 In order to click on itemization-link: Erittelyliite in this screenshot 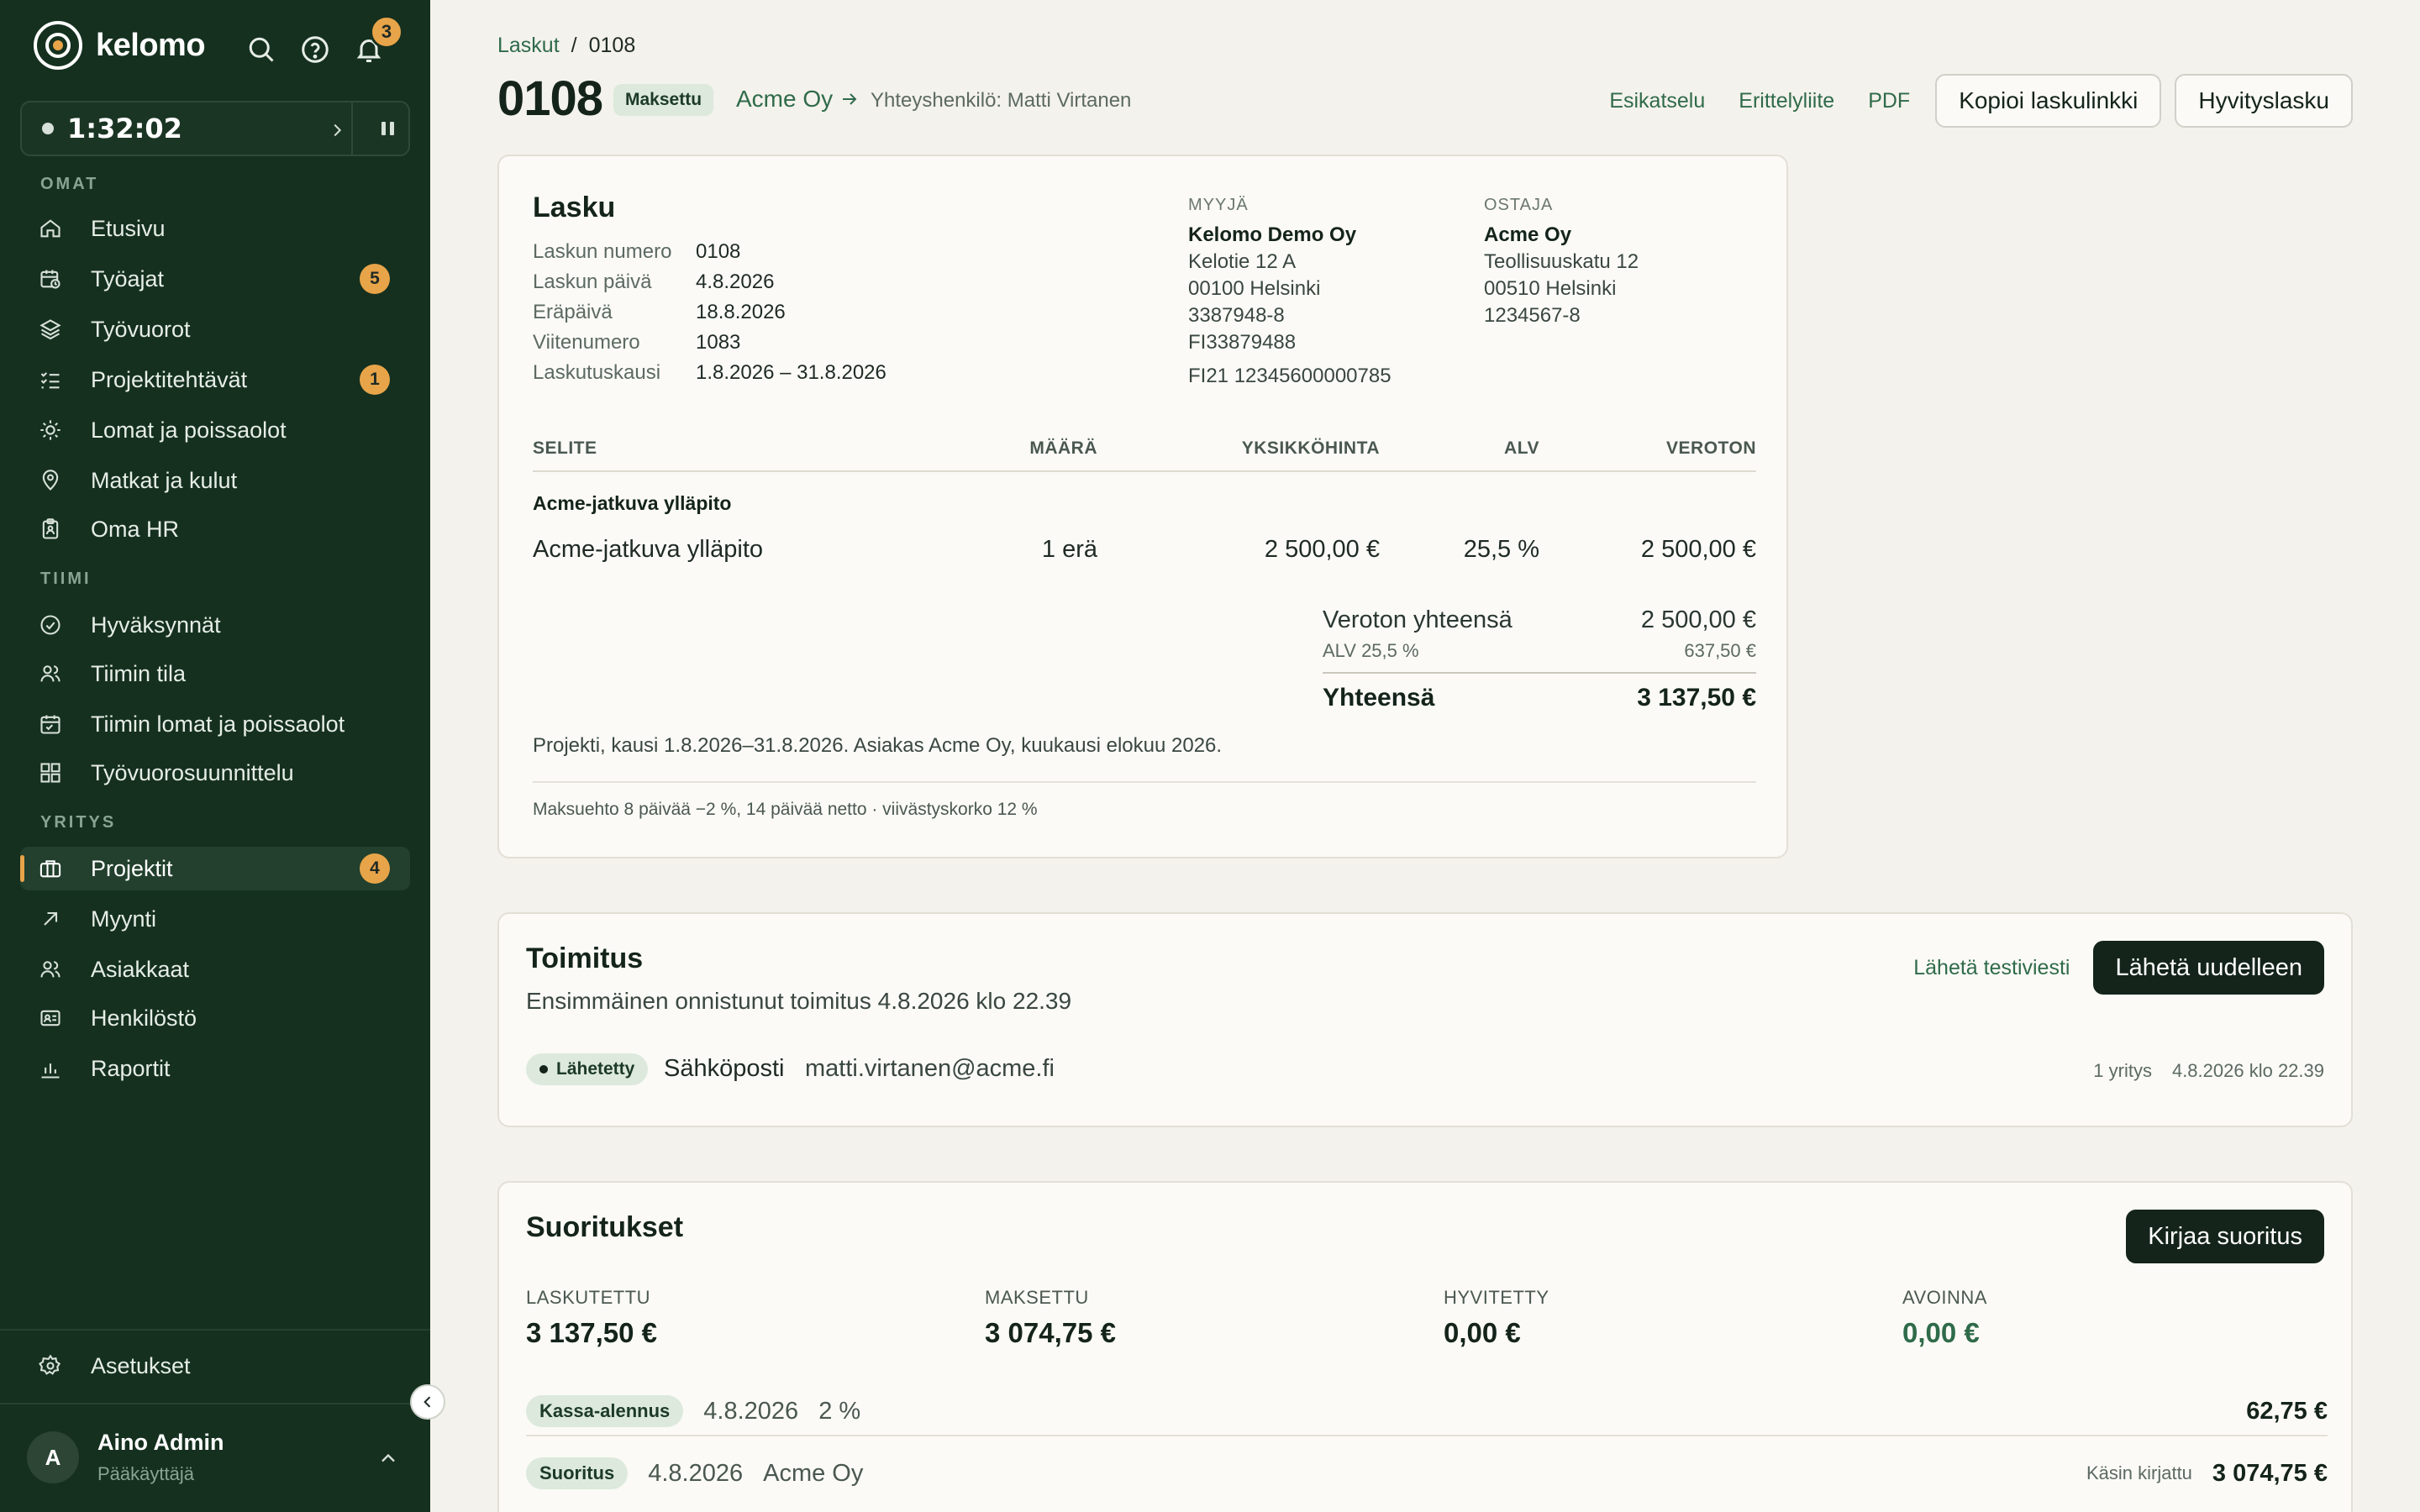, I will do `click(1787, 101)`.